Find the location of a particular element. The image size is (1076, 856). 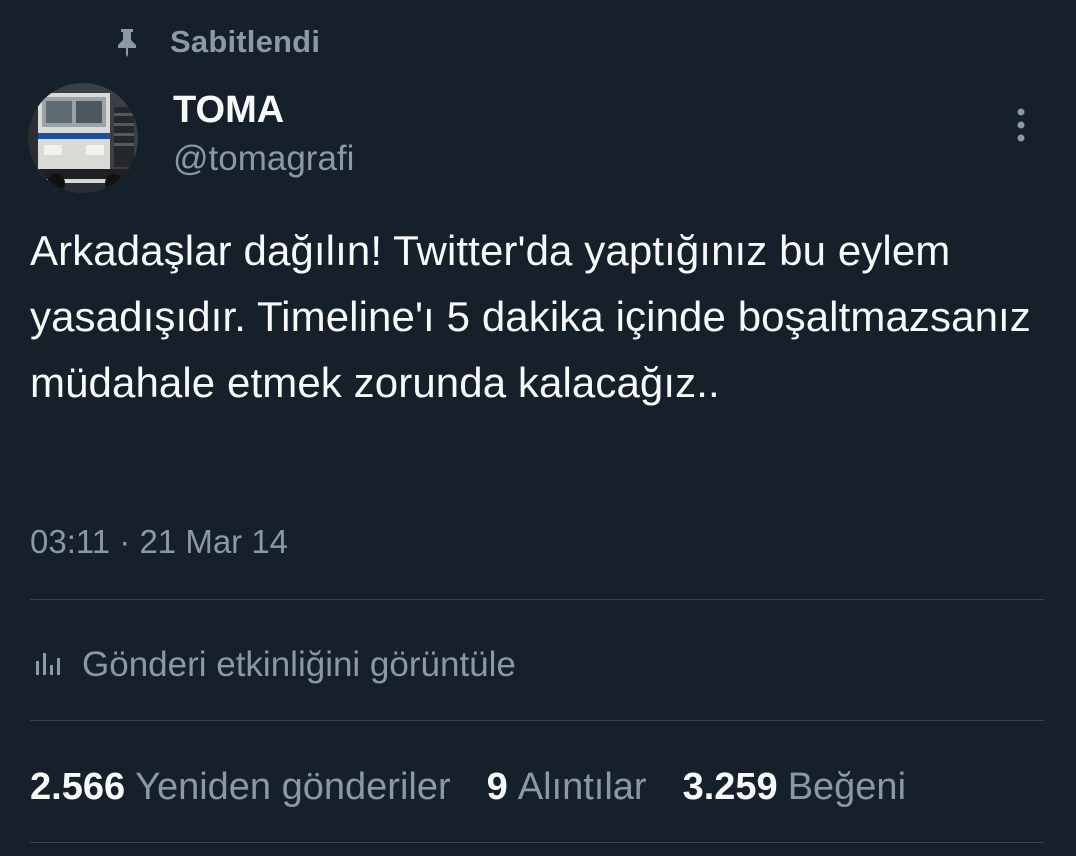

view-post-analytics: Gönderi etkinliğini görüntüle is located at coordinates (273, 665).